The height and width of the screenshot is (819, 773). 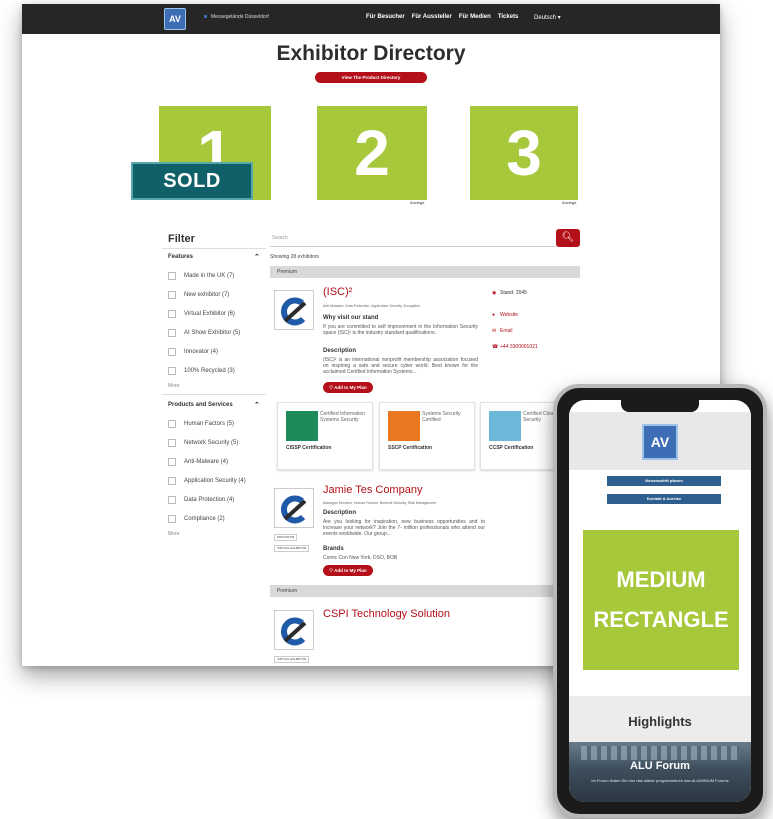 What do you see at coordinates (343, 417) in the screenshot?
I see `product-image-text: Certified Information Systems Security` at bounding box center [343, 417].